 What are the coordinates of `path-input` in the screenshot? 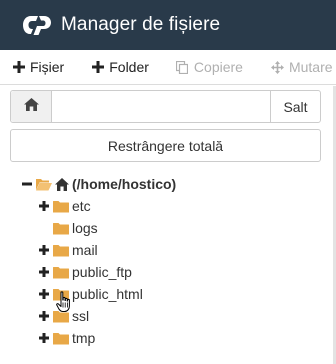 It's located at (161, 106).